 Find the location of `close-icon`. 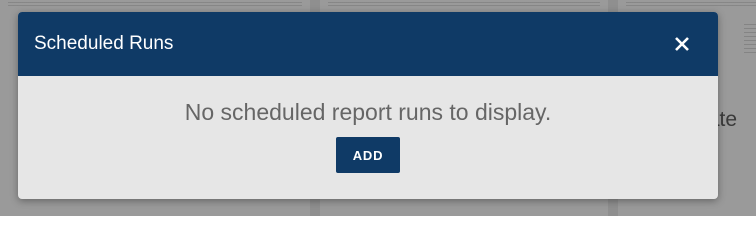

close-icon is located at coordinates (682, 44).